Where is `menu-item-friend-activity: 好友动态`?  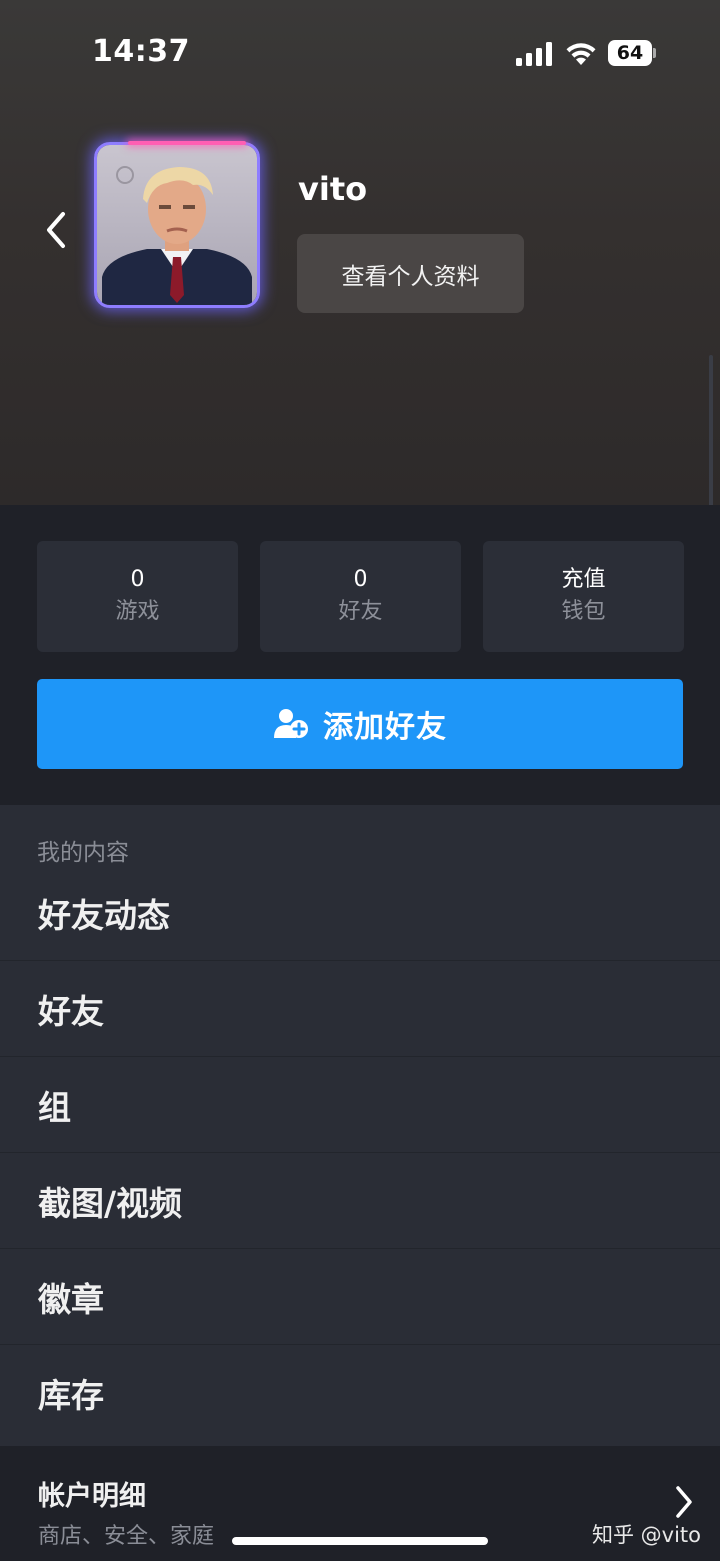
menu-item-friend-activity: 好友动态 is located at coordinates (360, 913).